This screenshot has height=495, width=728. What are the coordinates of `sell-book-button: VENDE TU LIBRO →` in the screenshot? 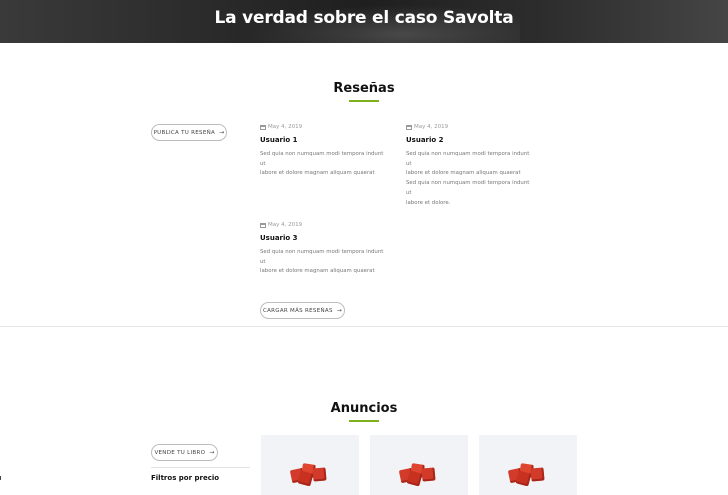 It's located at (184, 452).